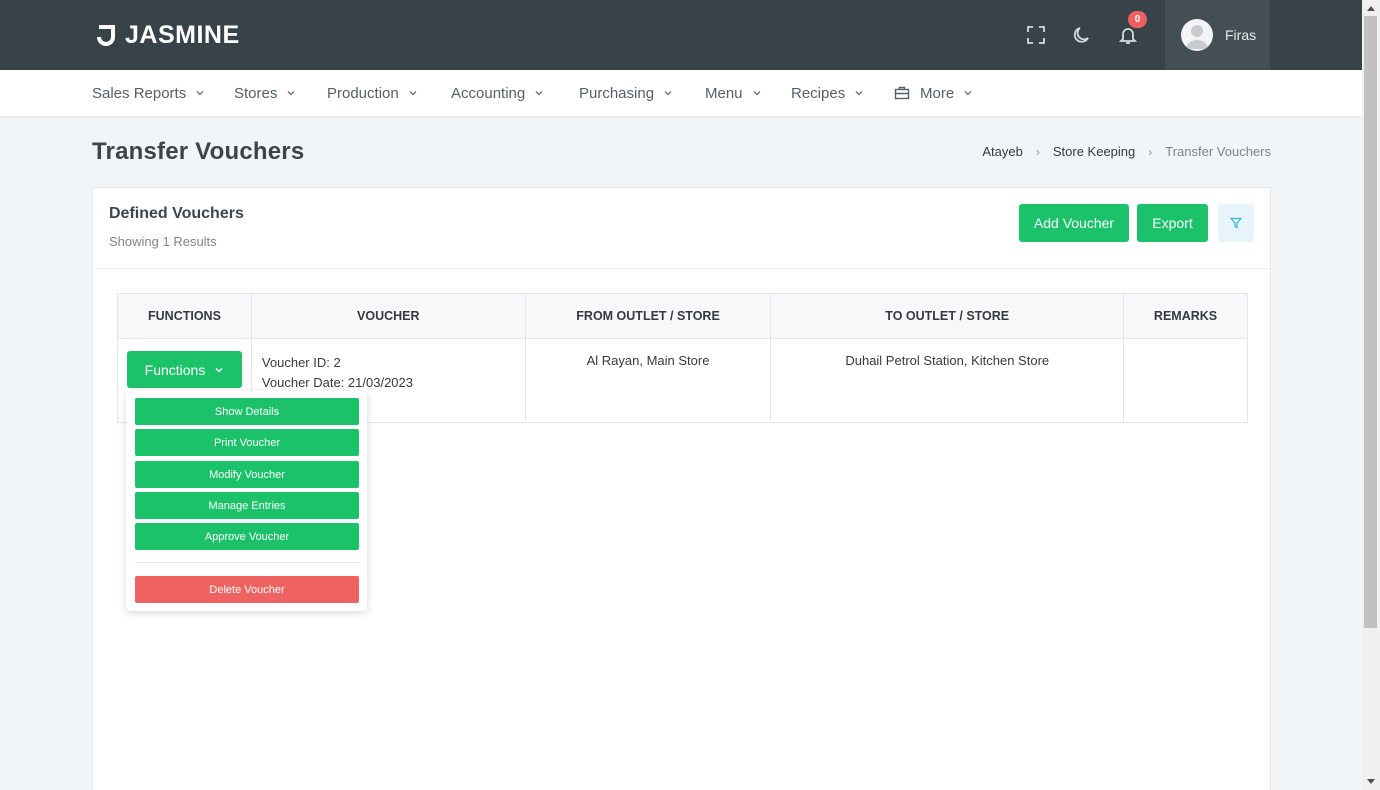 The height and width of the screenshot is (790, 1380). I want to click on card-title: Defined Vouchers, so click(176, 213).